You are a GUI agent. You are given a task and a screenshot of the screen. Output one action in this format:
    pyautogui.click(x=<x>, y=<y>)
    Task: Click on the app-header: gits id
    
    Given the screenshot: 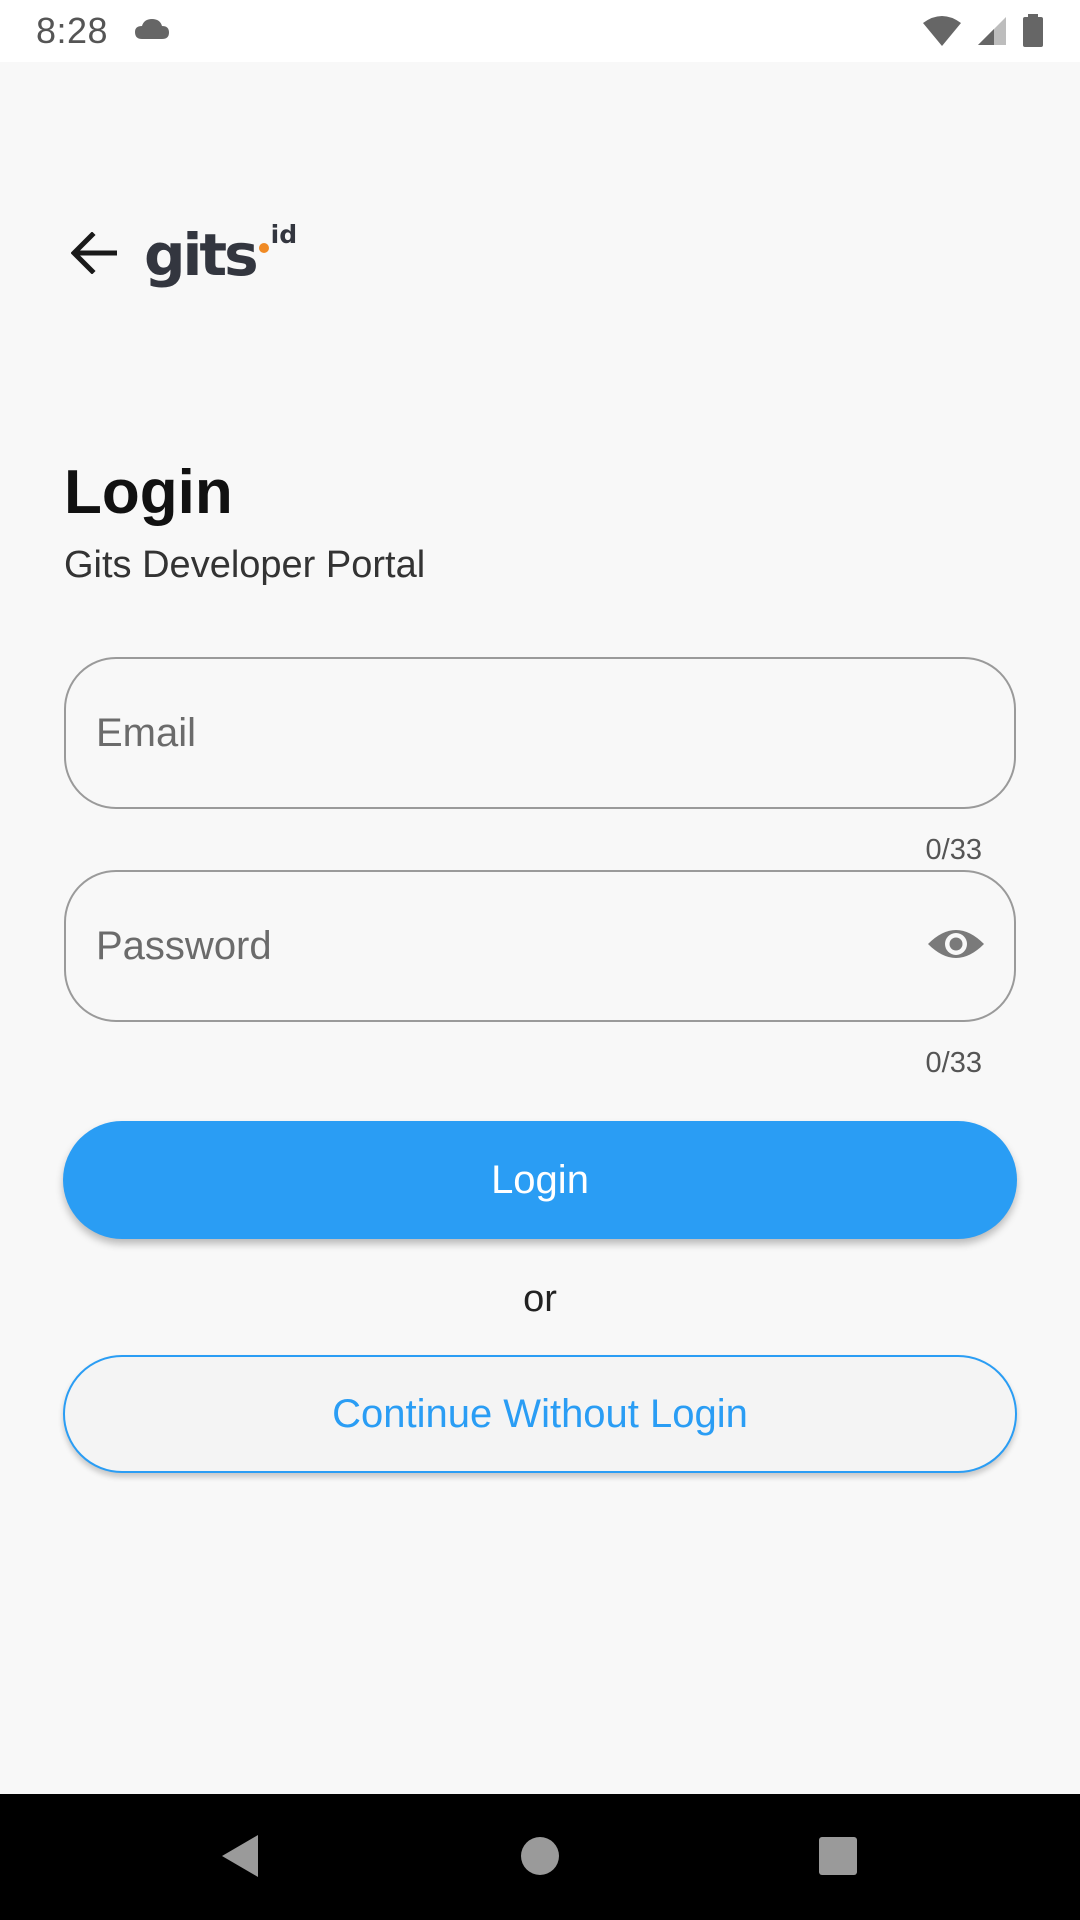 What is the action you would take?
    pyautogui.click(x=180, y=254)
    